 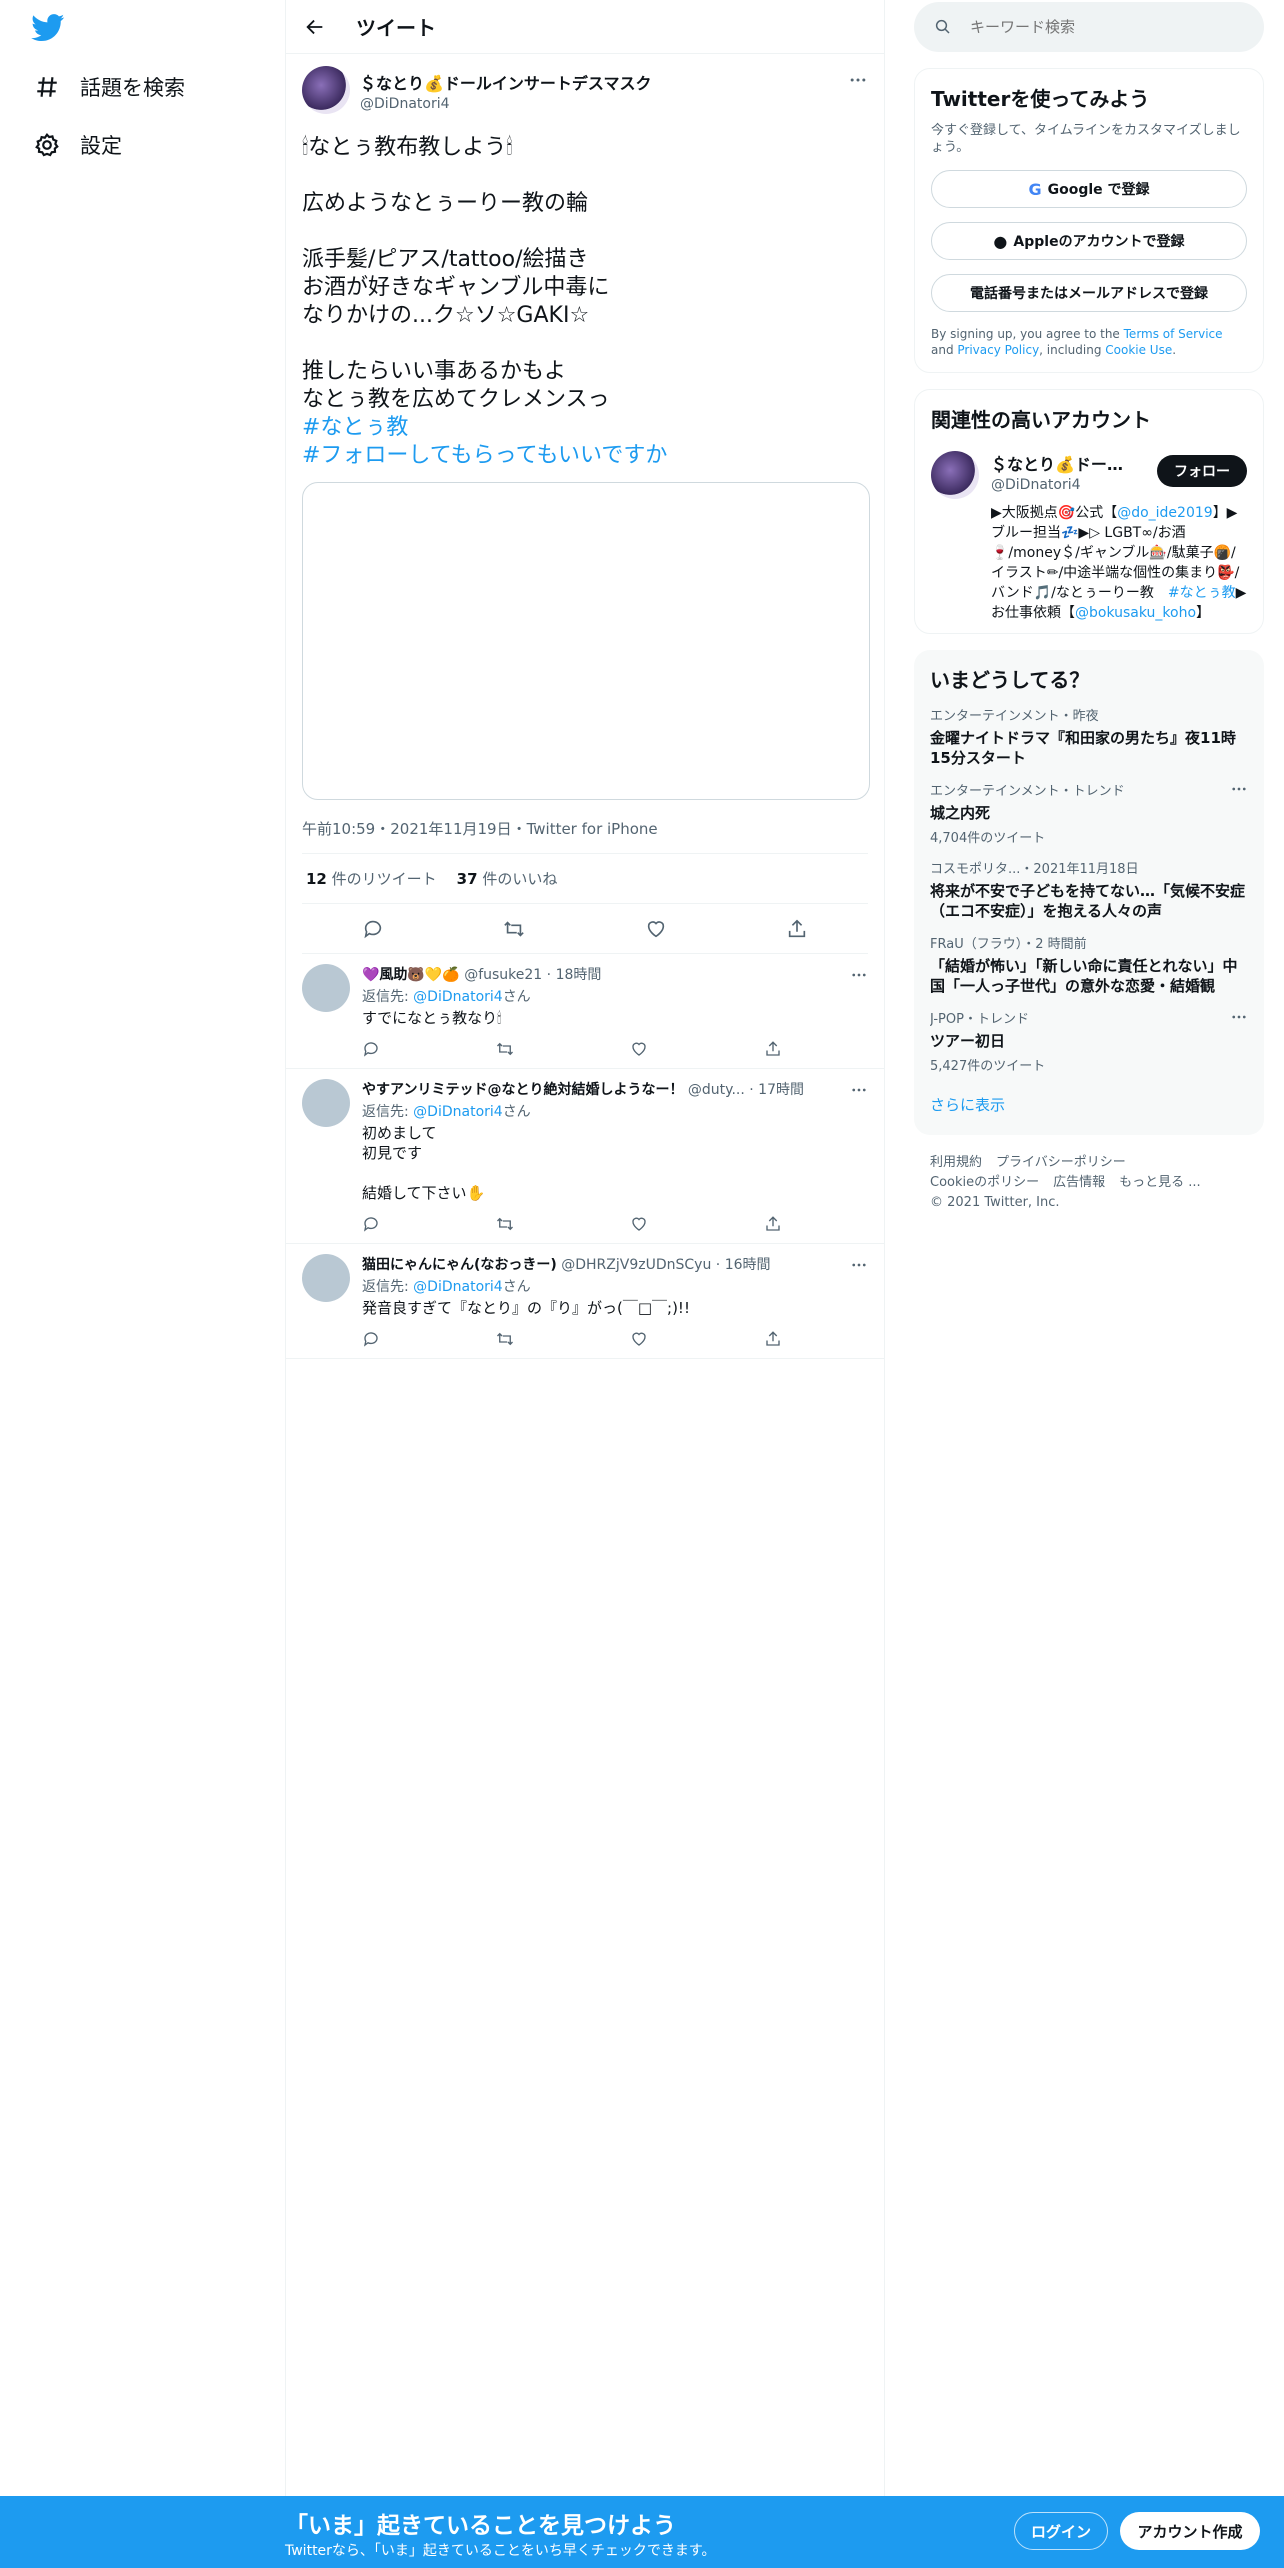 I want to click on page-title: ツイート, so click(x=396, y=28).